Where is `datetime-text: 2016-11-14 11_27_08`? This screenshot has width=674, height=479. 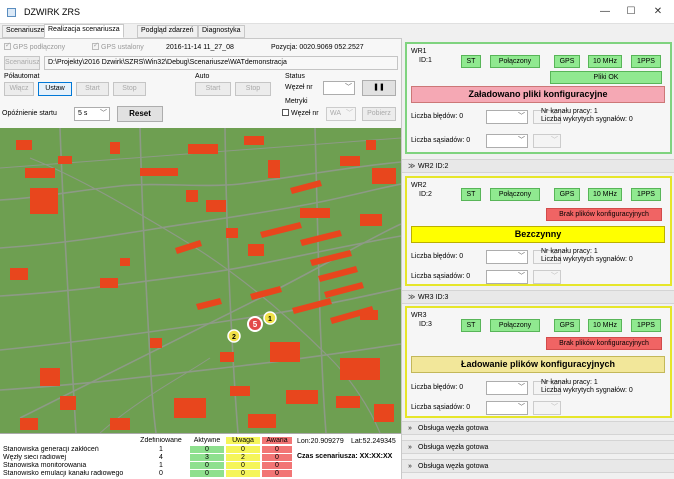
datetime-text: 2016-11-14 11_27_08 is located at coordinates (200, 47).